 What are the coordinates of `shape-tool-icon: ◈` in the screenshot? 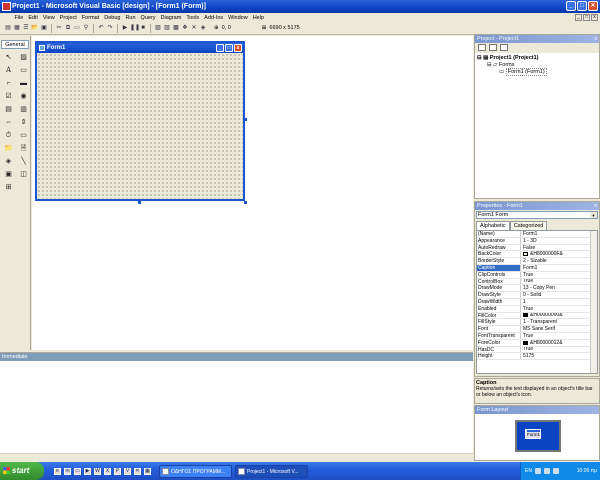 It's located at (8, 161).